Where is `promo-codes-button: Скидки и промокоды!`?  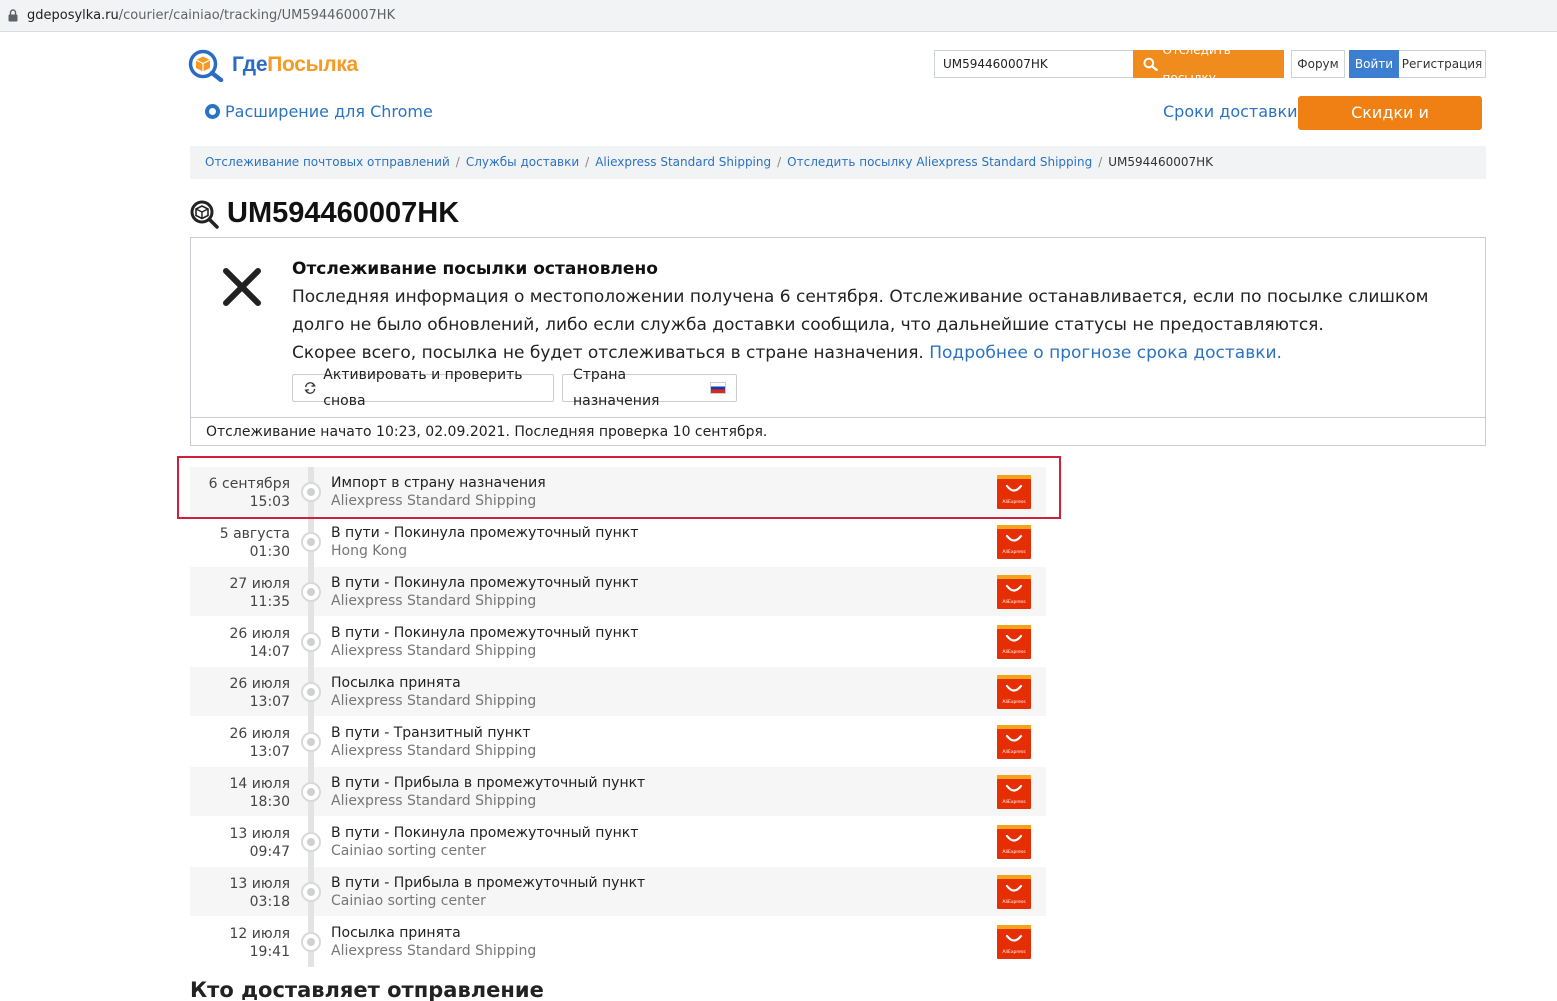
promo-codes-button: Скидки и промокоды! is located at coordinates (1390, 126).